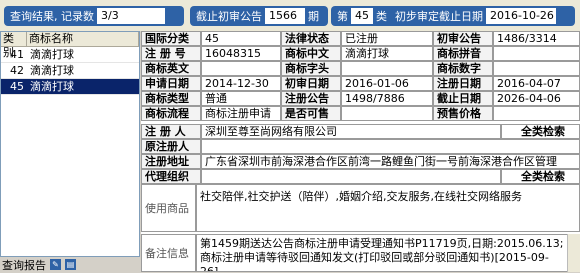 The height and width of the screenshot is (273, 580). What do you see at coordinates (83, 39) in the screenshot?
I see `col-name-header: 商标名称` at bounding box center [83, 39].